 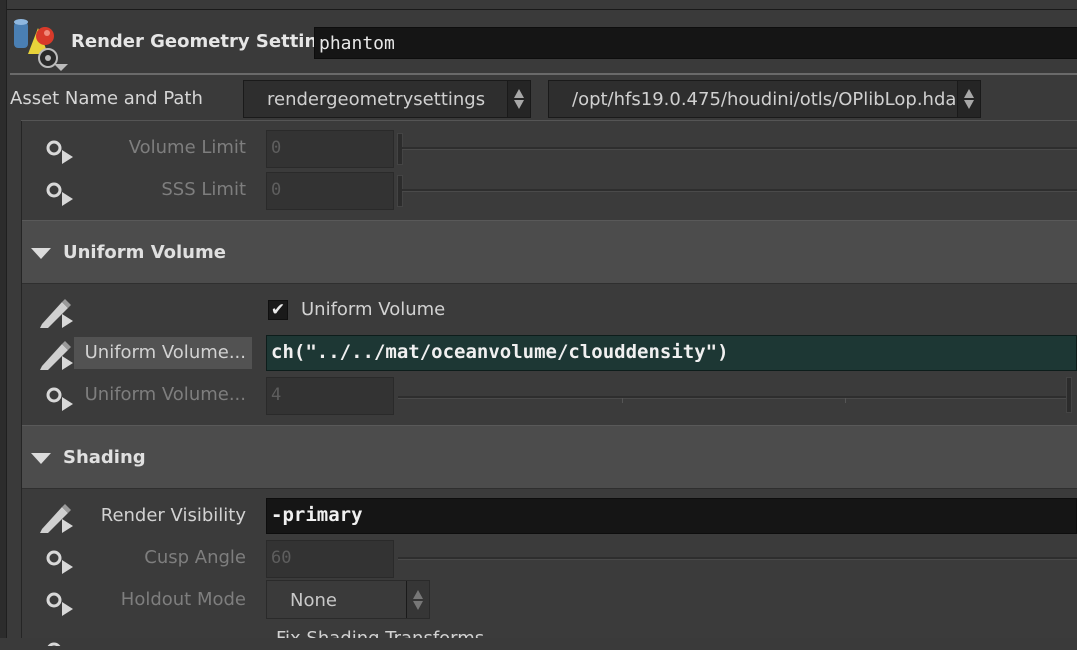 I want to click on holdout-mode-label: Holdout Mode, so click(x=183, y=599).